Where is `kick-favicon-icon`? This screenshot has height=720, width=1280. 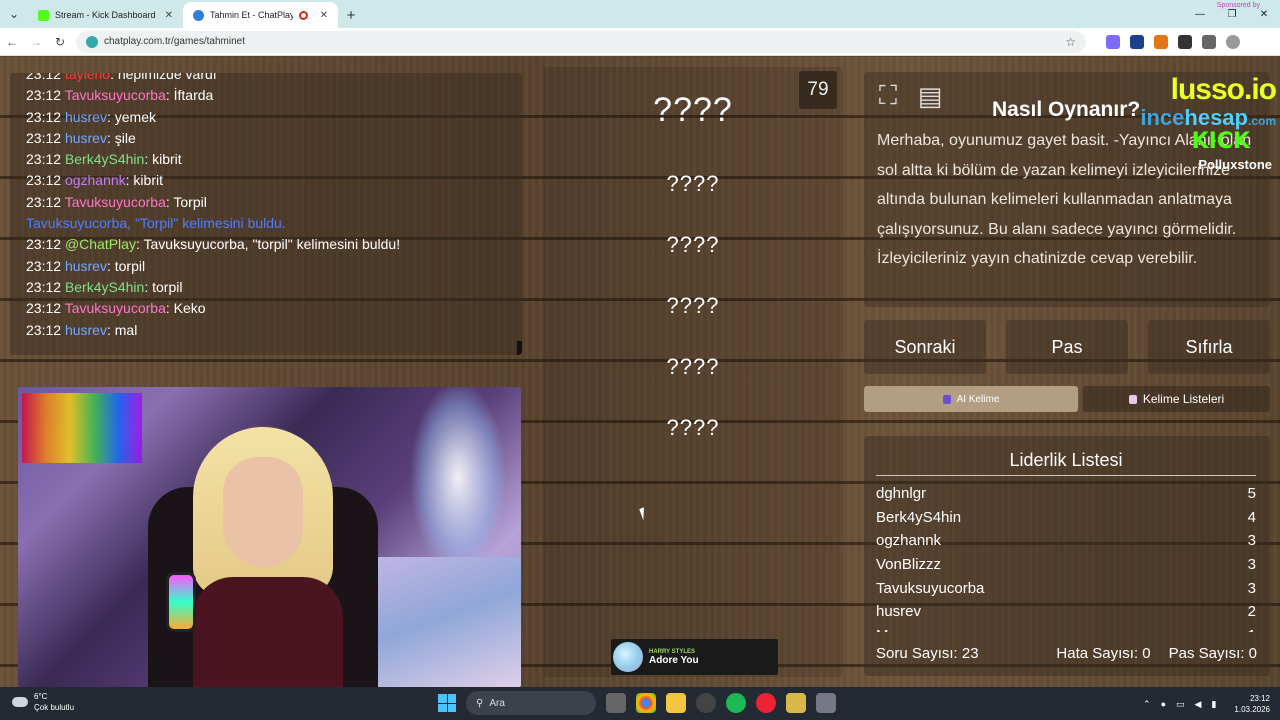 kick-favicon-icon is located at coordinates (43, 15).